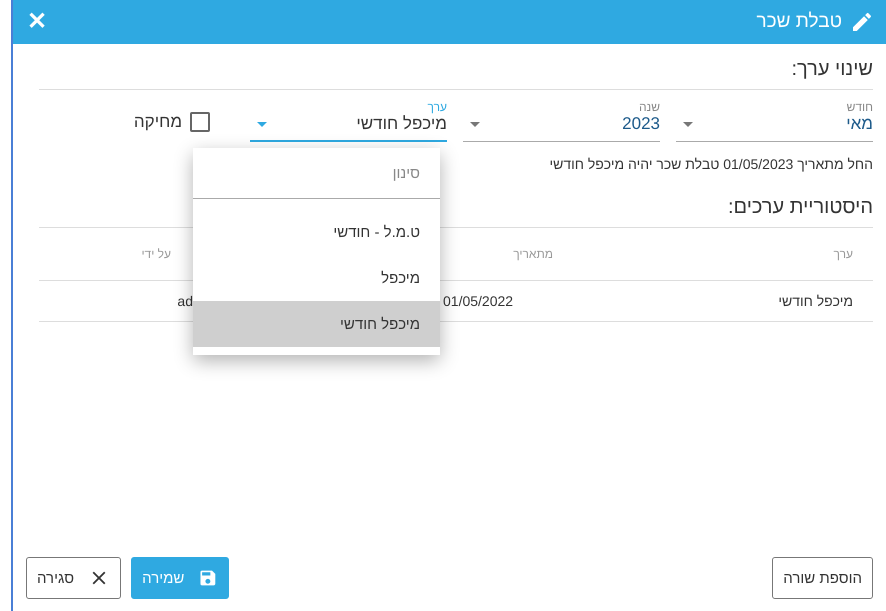  What do you see at coordinates (185, 301) in the screenshot?
I see `table-cell-text: ad` at bounding box center [185, 301].